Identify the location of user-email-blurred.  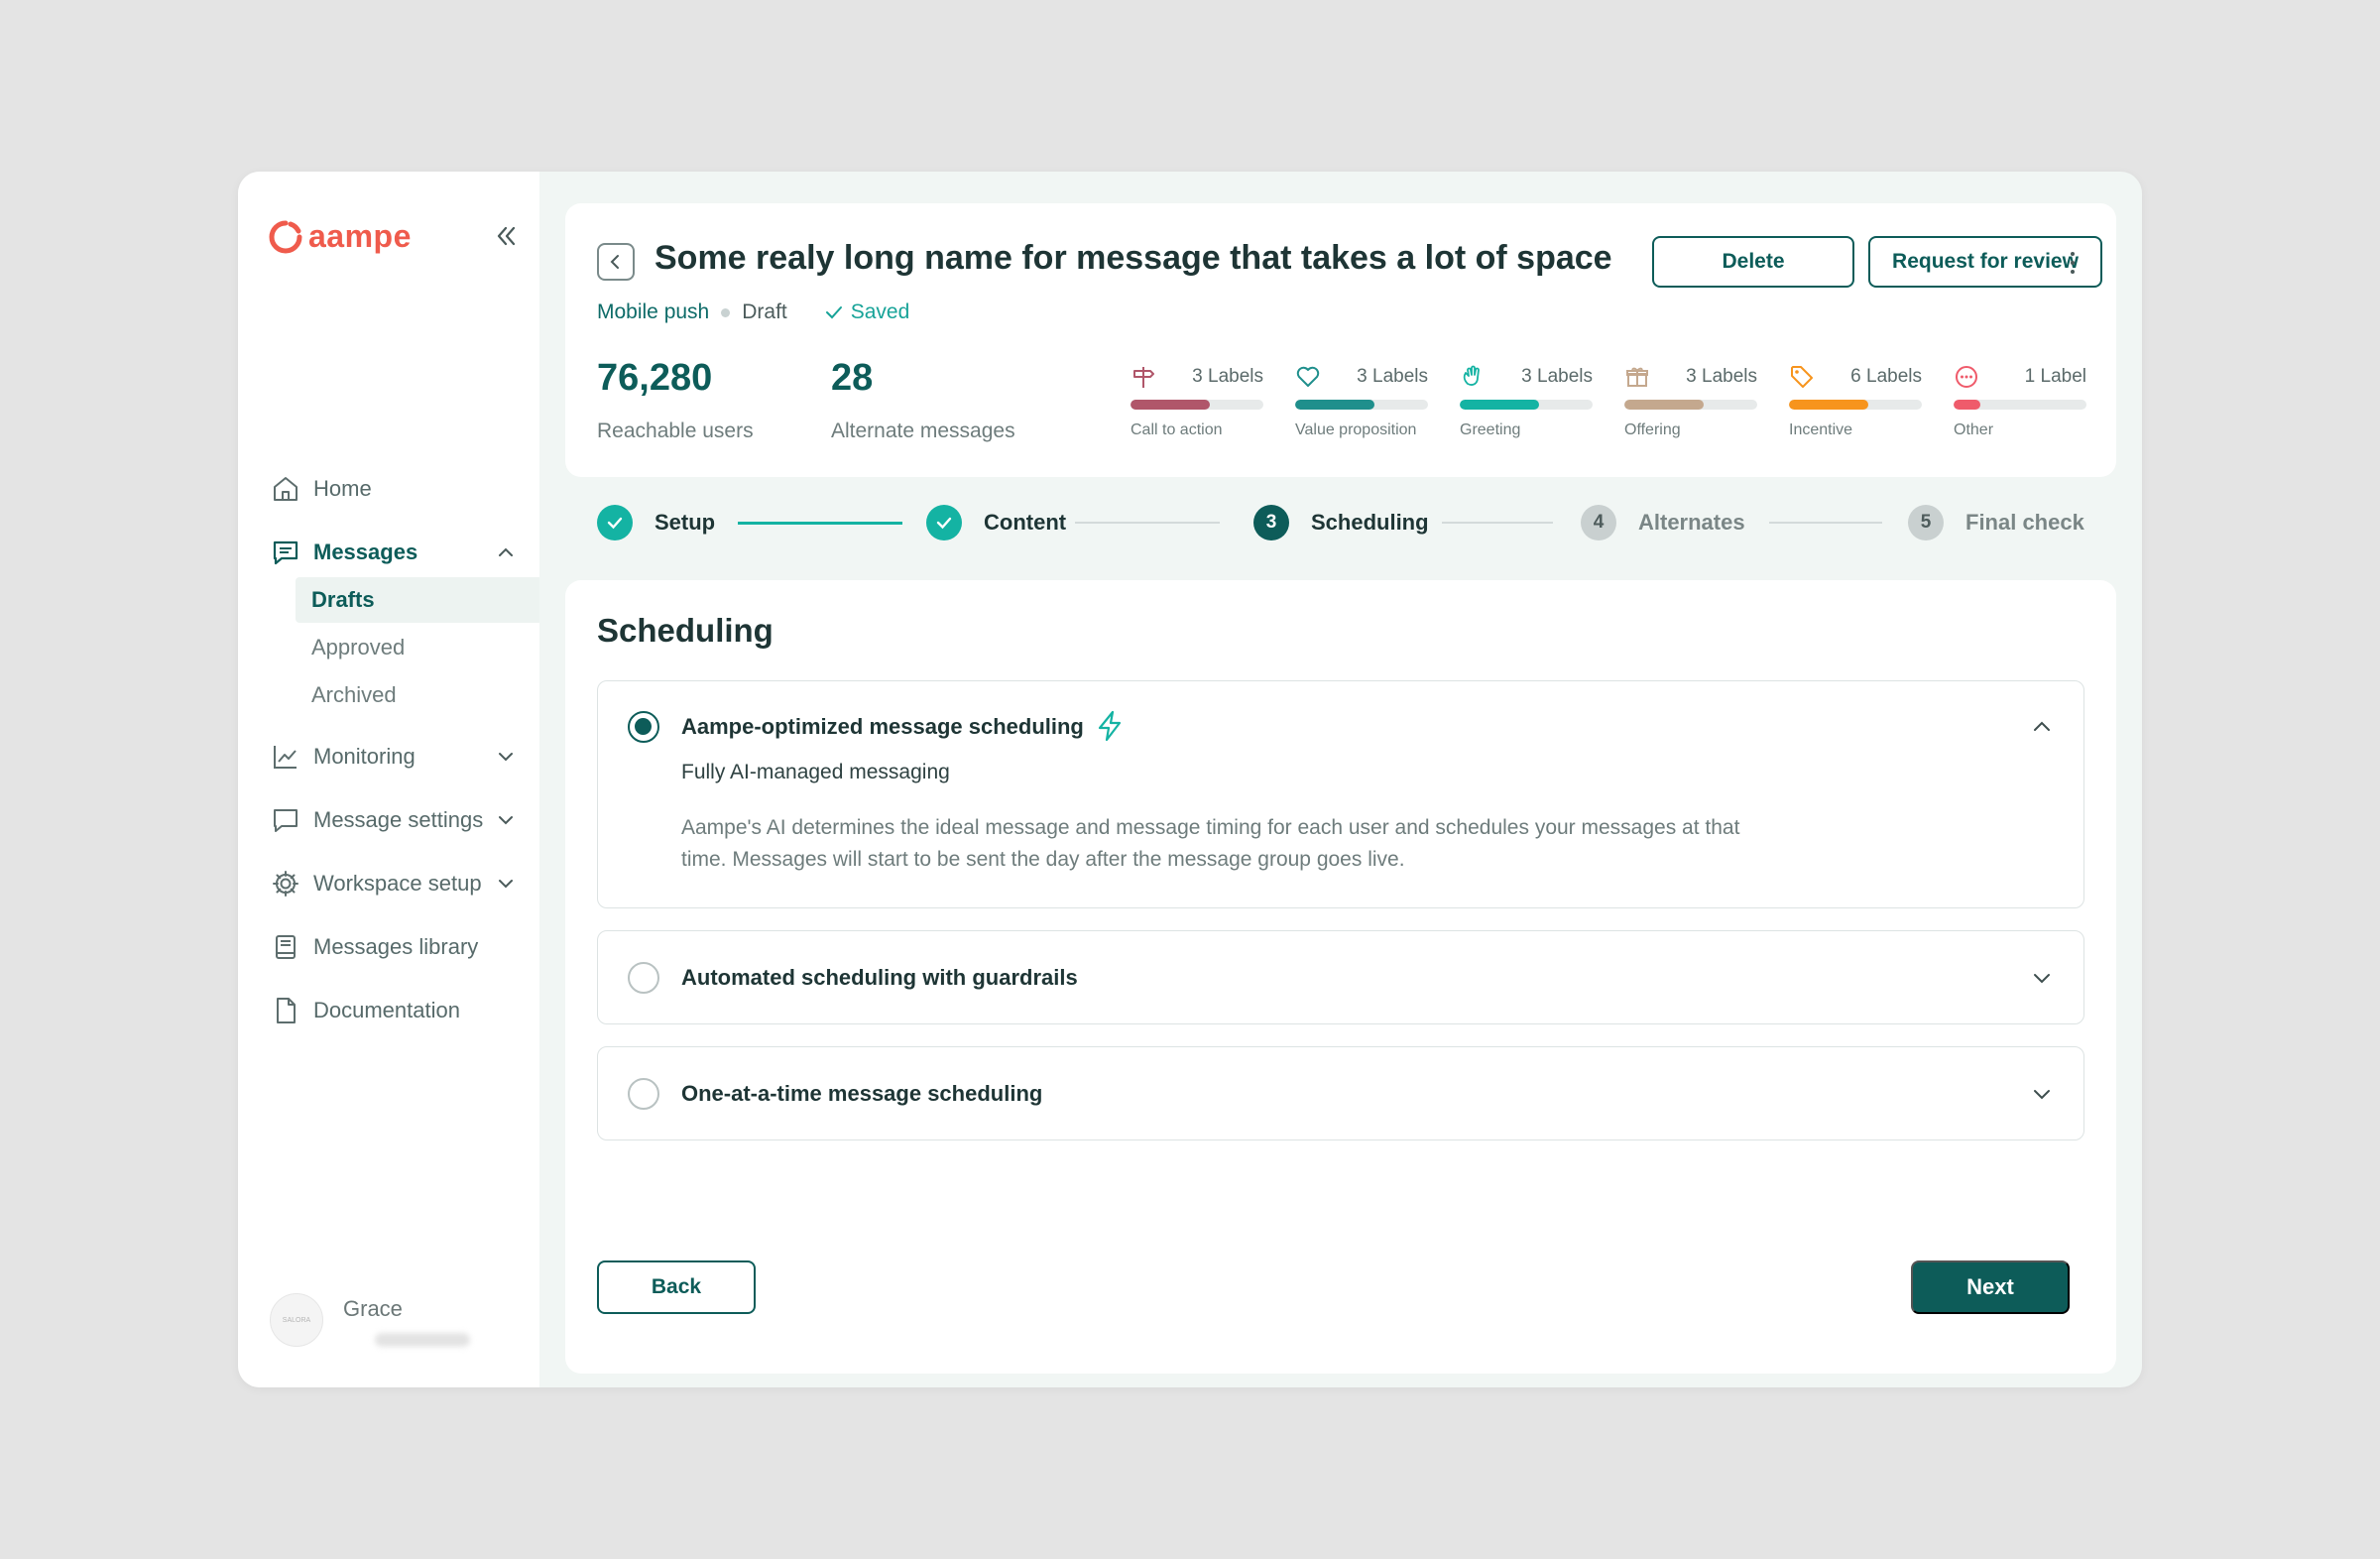
(422, 1340).